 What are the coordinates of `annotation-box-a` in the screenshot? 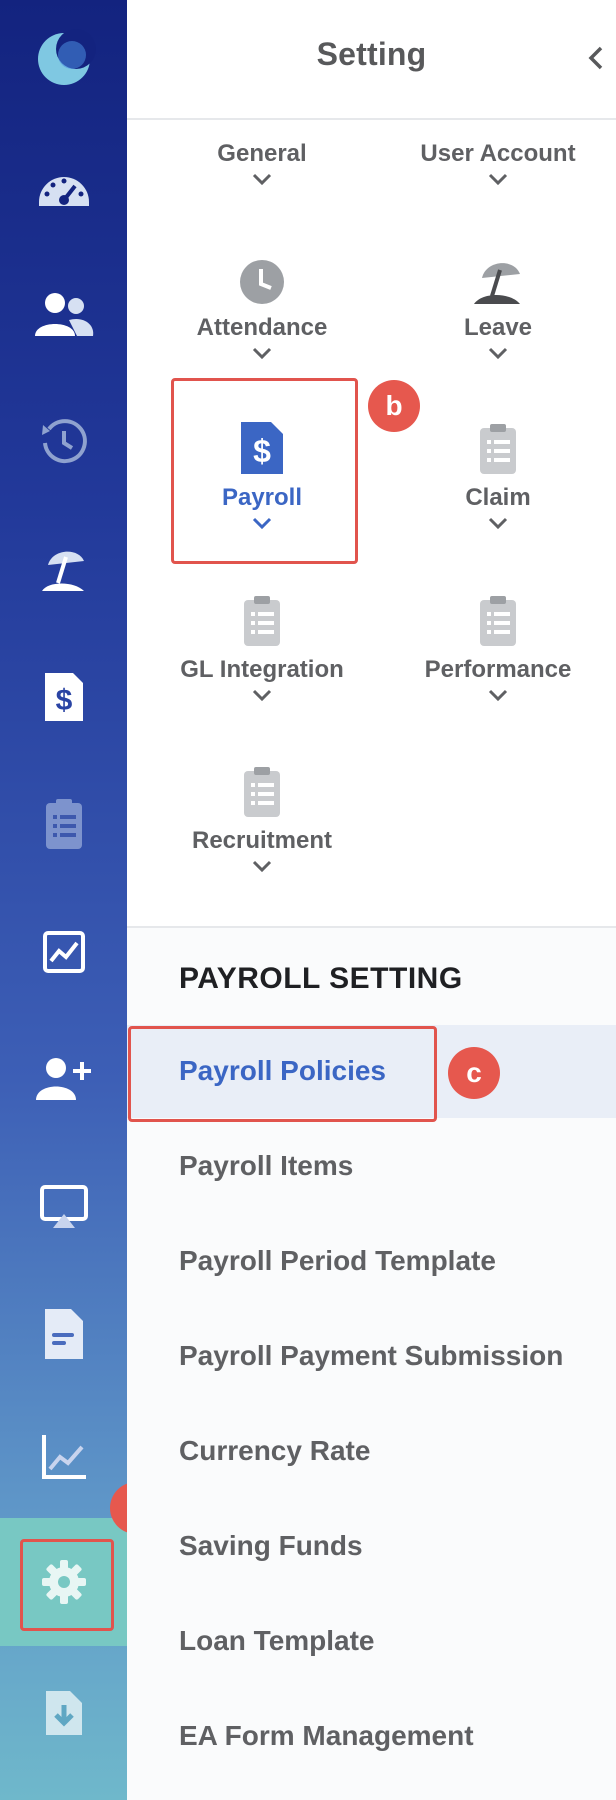 It's located at (67, 1585).